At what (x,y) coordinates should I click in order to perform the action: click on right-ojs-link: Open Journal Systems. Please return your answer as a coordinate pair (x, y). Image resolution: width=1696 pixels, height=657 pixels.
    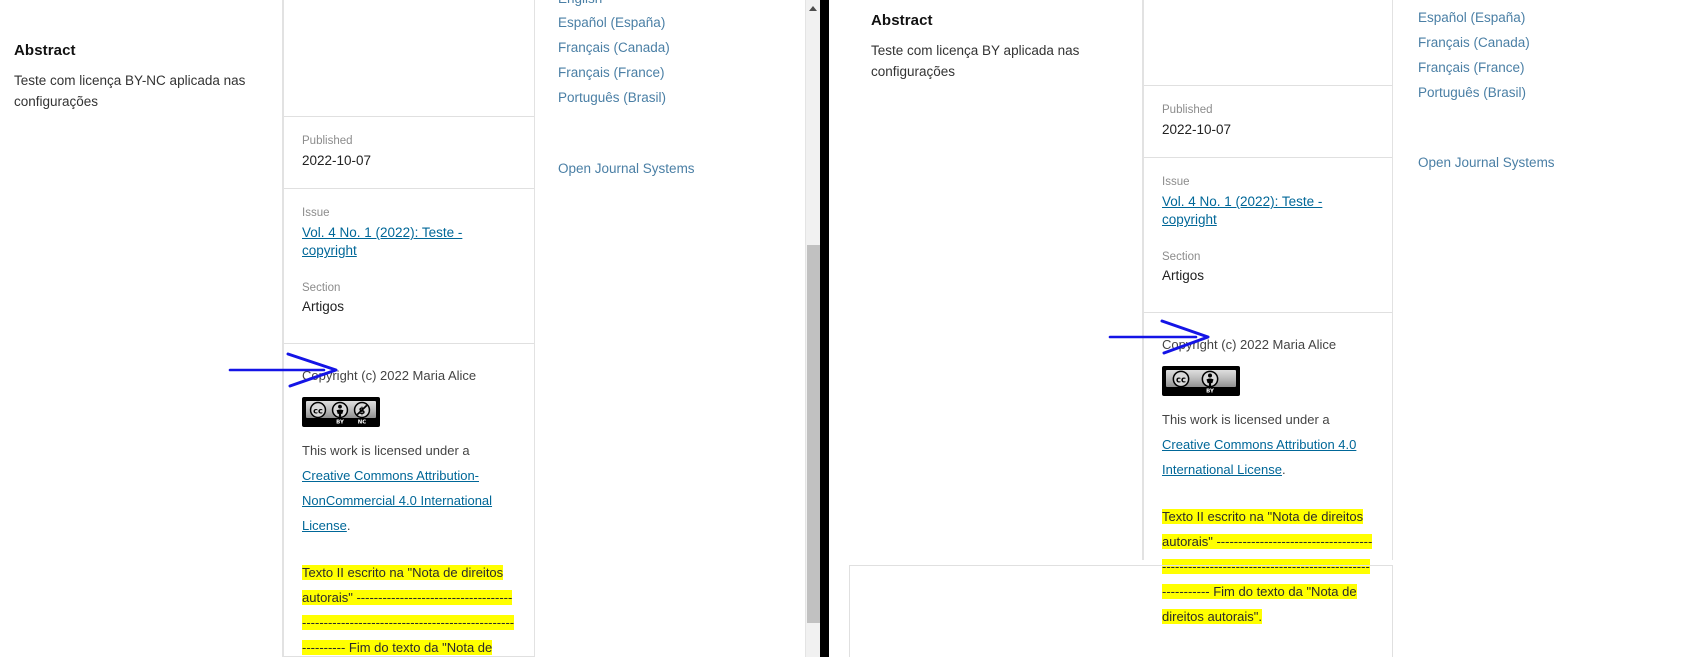
    Looking at the image, I should click on (1486, 162).